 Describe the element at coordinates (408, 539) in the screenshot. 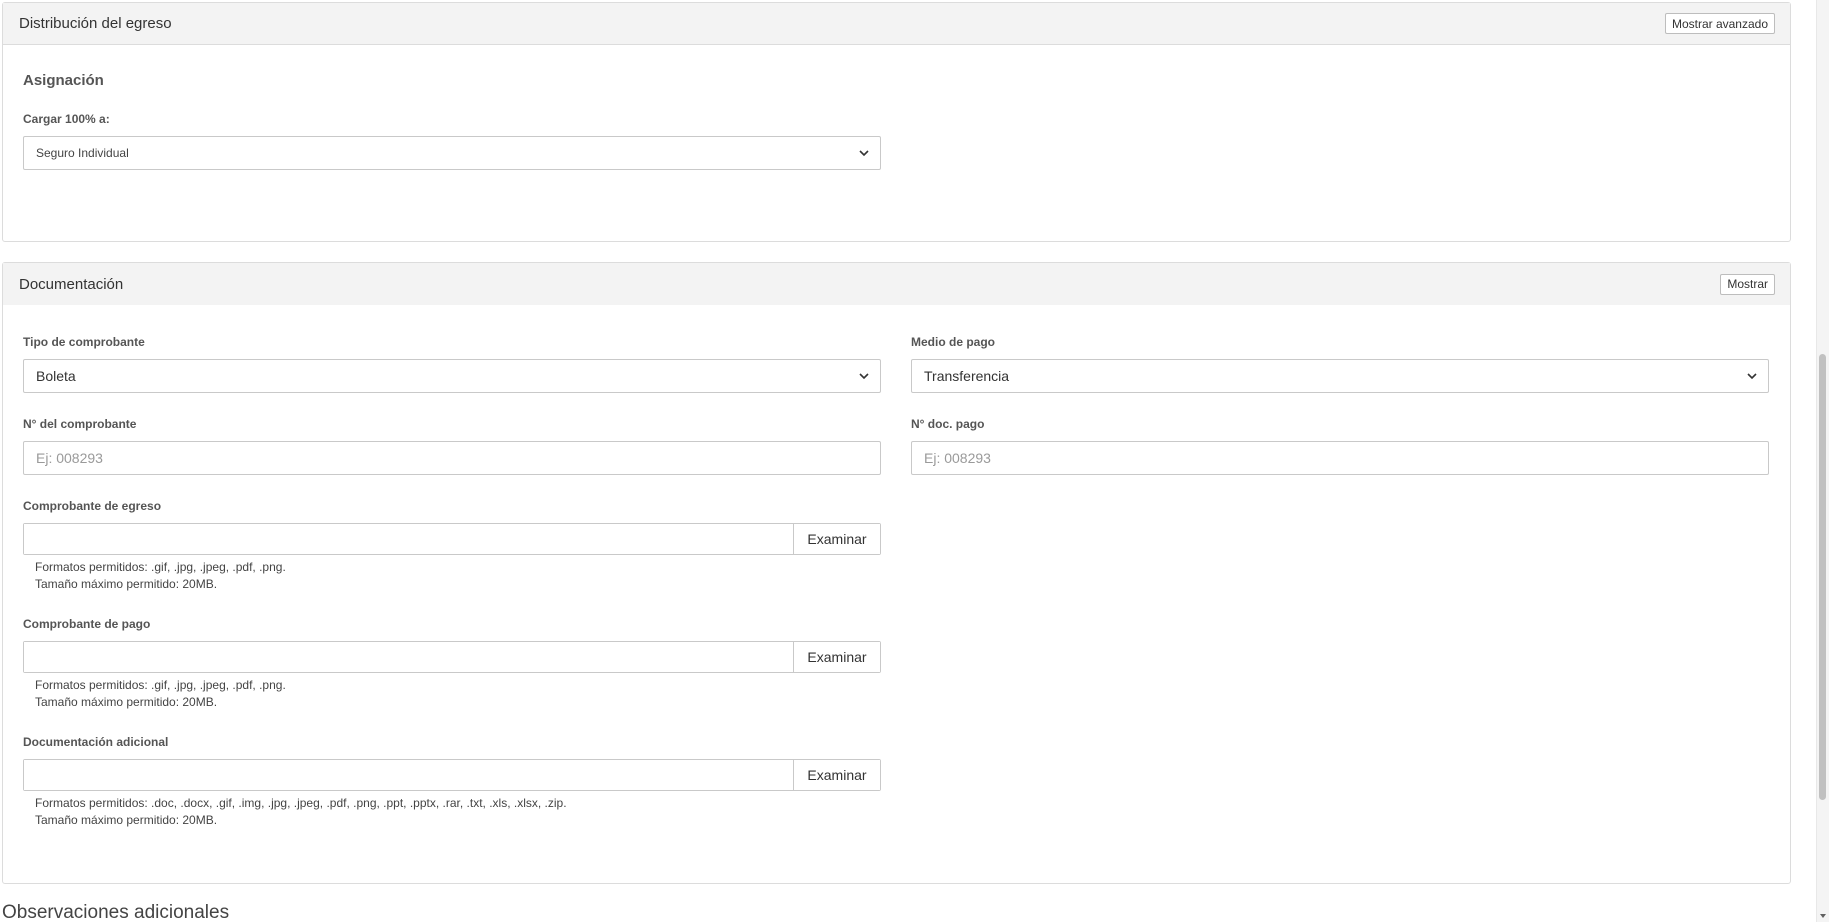

I see `expense-receipt-file-input` at that location.